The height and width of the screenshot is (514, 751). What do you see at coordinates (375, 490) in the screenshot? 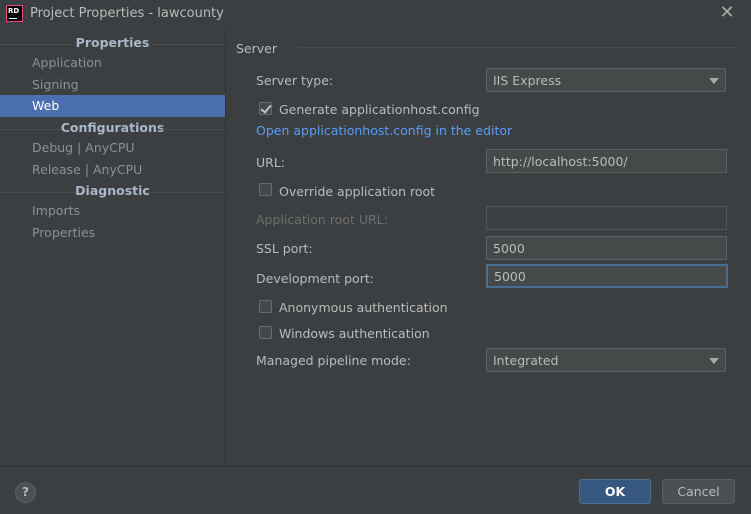
I see `dialog-footer: ? OK Cancel` at bounding box center [375, 490].